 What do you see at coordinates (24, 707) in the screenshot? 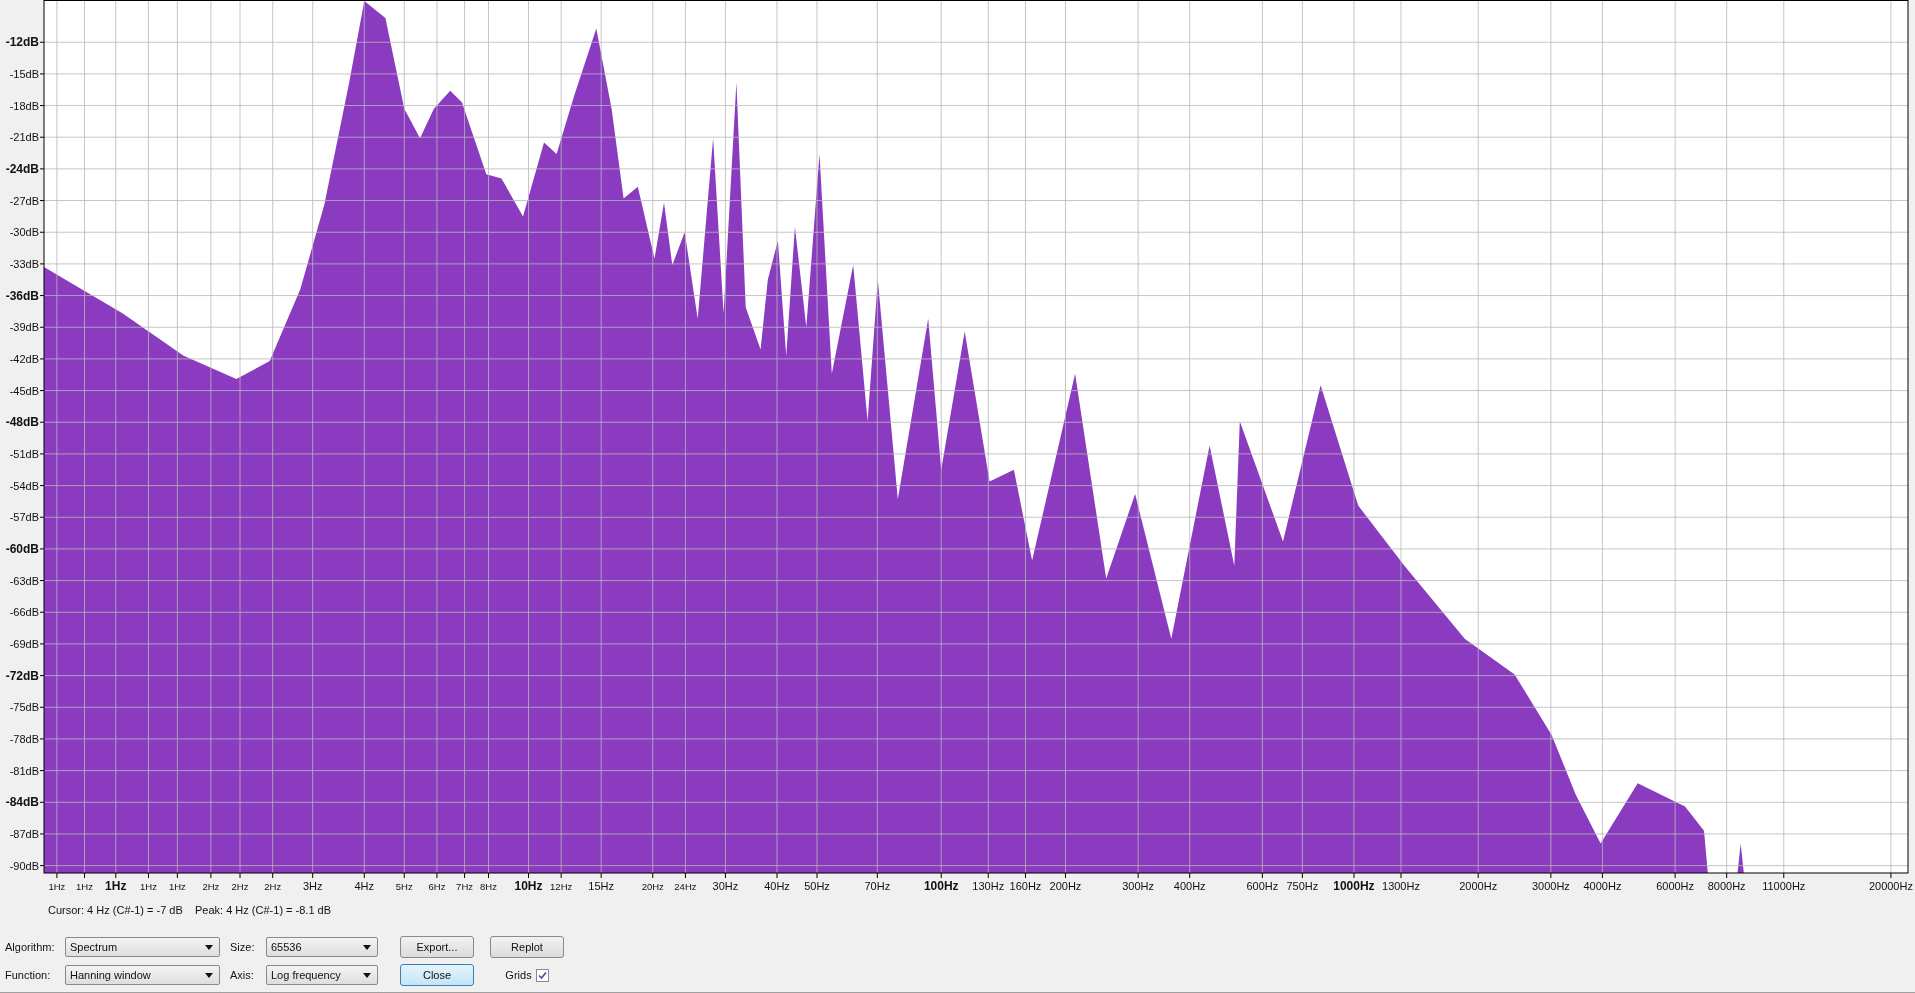
I see `y-axis-label: -75dB` at bounding box center [24, 707].